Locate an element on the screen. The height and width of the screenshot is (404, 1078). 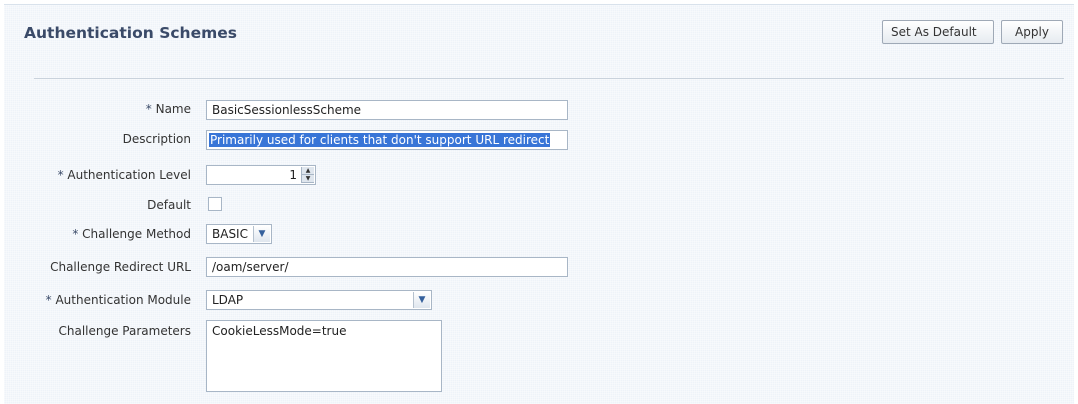
auth-level-spinner: ▲ ▼ is located at coordinates (307, 175).